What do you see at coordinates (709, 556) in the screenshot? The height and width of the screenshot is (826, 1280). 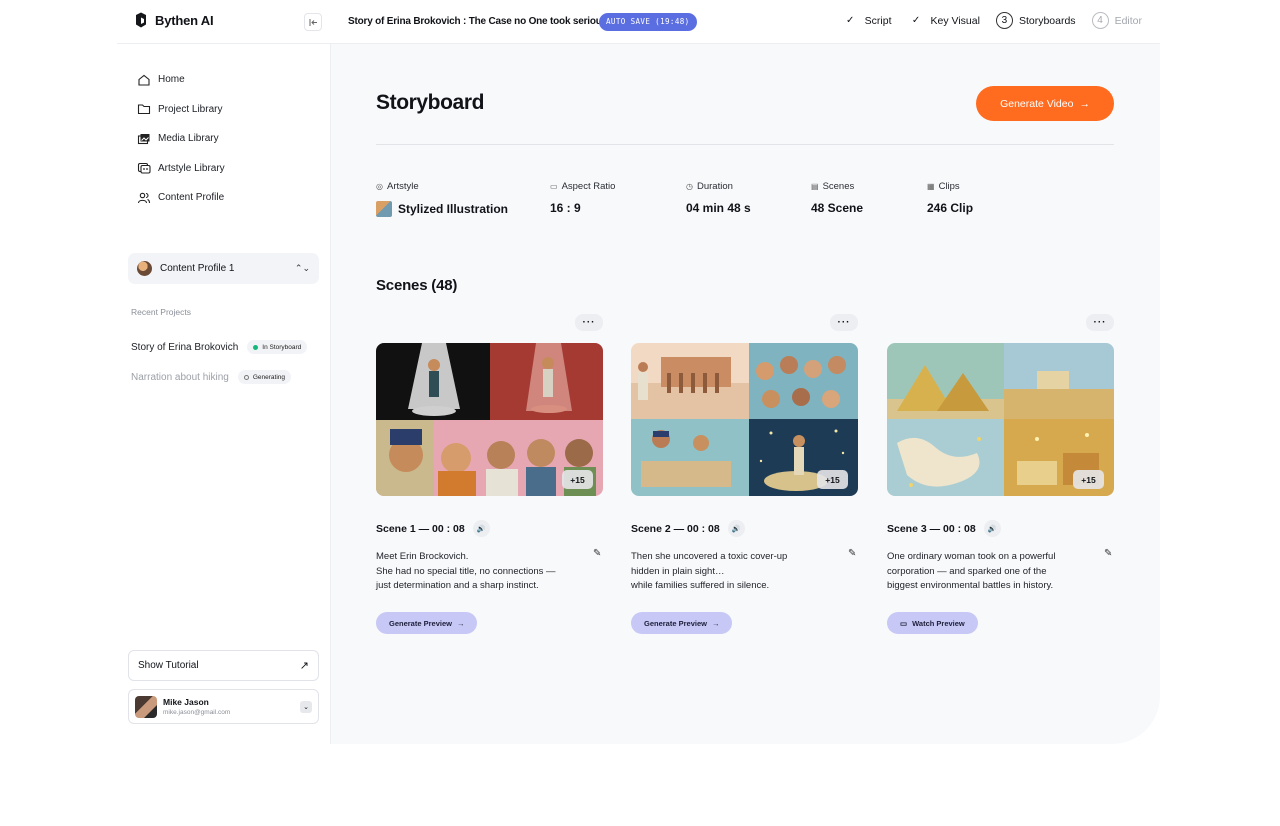 I see `narration-line: Then she uncovered a toxic cover-up` at bounding box center [709, 556].